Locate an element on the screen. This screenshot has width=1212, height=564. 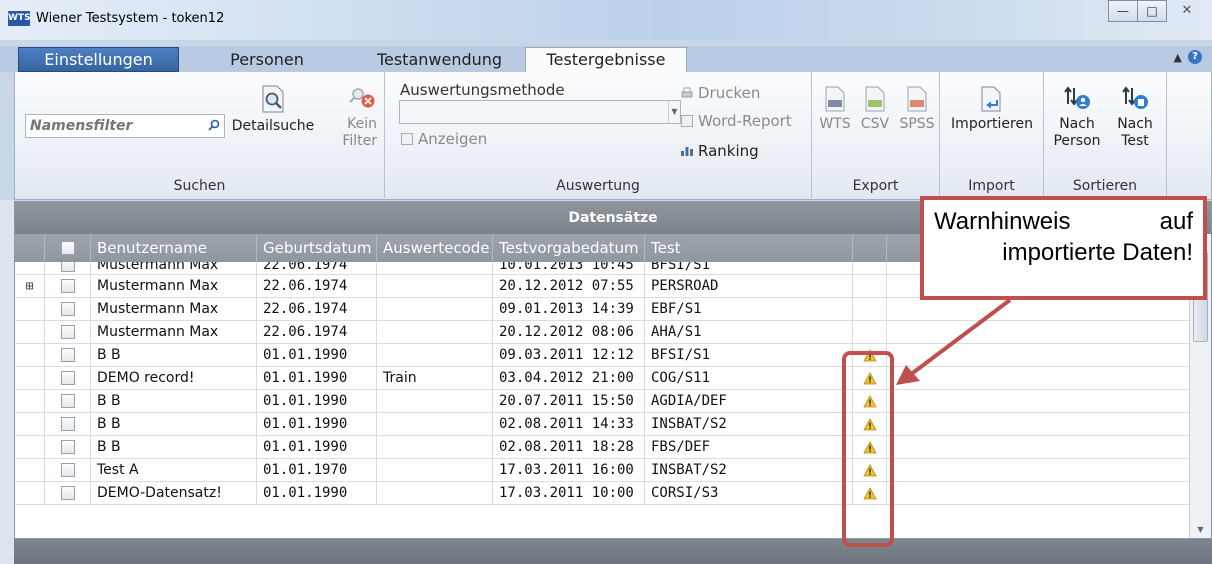
help-icon: ? is located at coordinates (1195, 57).